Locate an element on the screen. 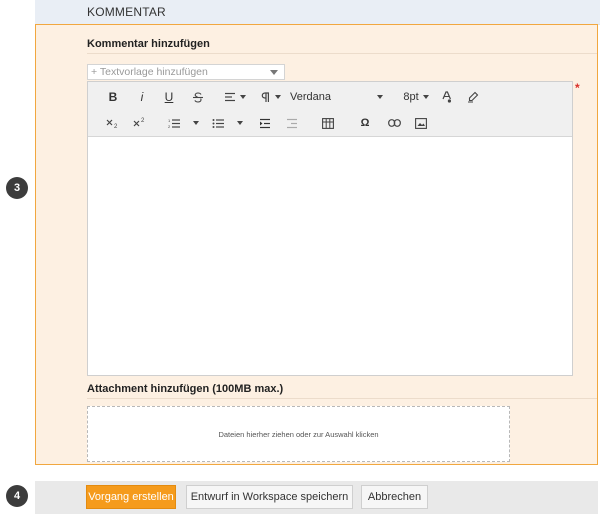 This screenshot has height=520, width=600. ordered-list-dropdown is located at coordinates (196, 123).